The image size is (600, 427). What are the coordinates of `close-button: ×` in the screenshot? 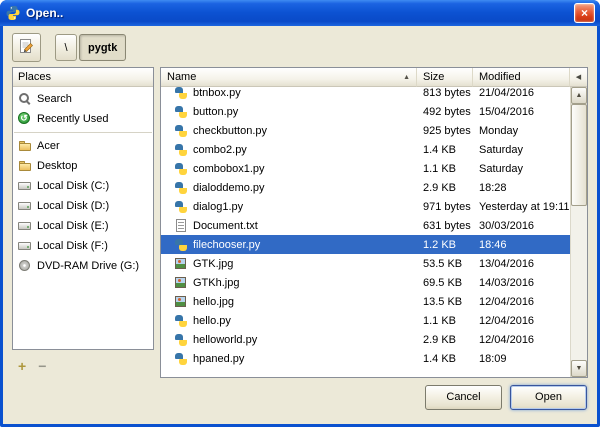 It's located at (584, 13).